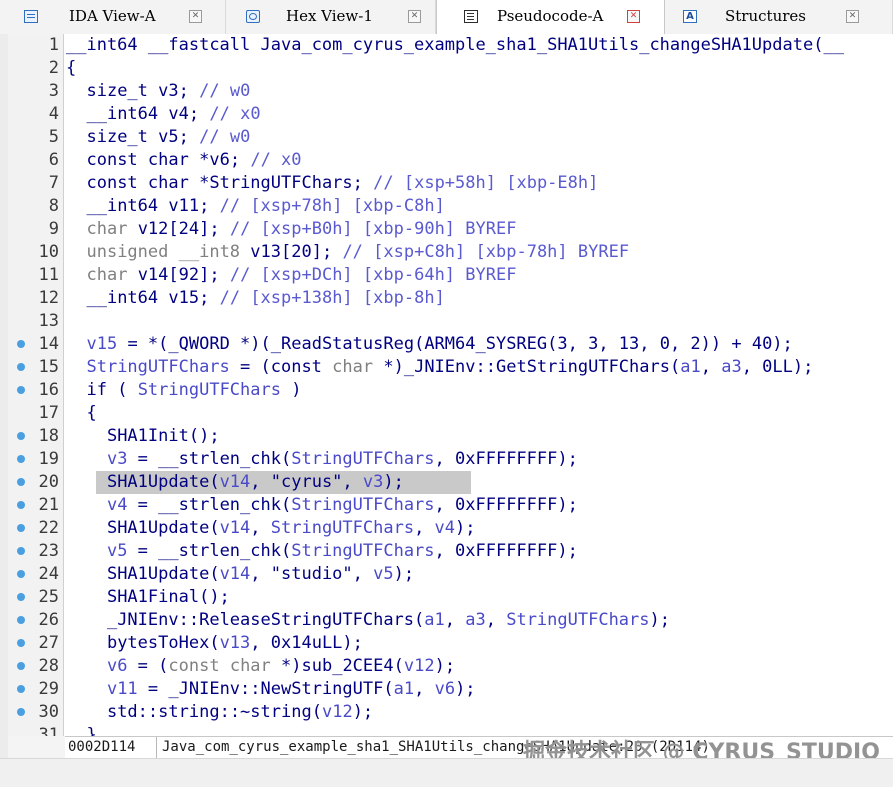 The image size is (893, 787). Describe the element at coordinates (53, 68) in the screenshot. I see `line-number: 2` at that location.